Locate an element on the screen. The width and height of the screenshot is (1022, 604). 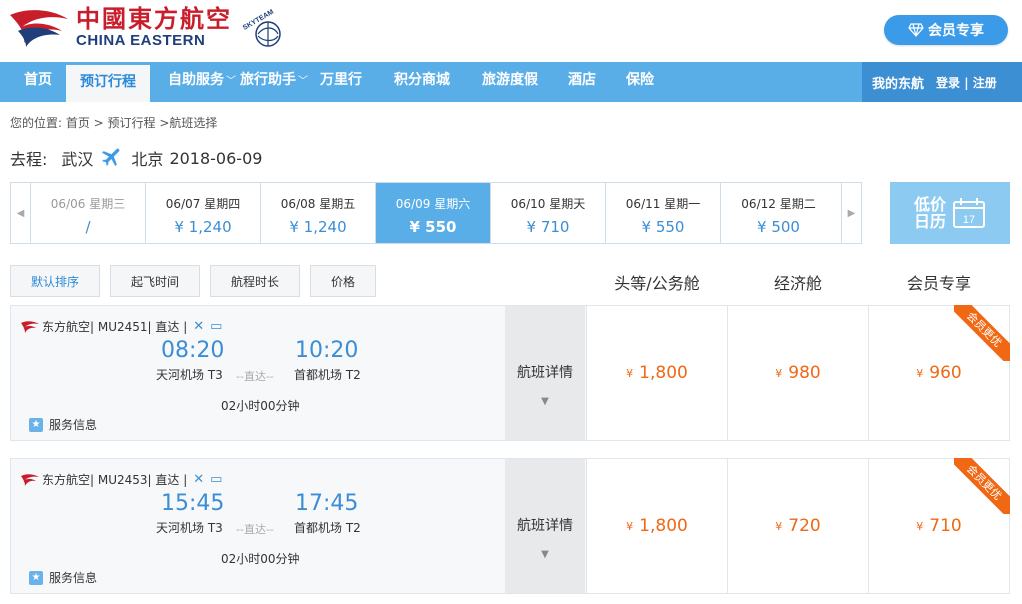
nav-item-home: 首页 is located at coordinates (33, 82).